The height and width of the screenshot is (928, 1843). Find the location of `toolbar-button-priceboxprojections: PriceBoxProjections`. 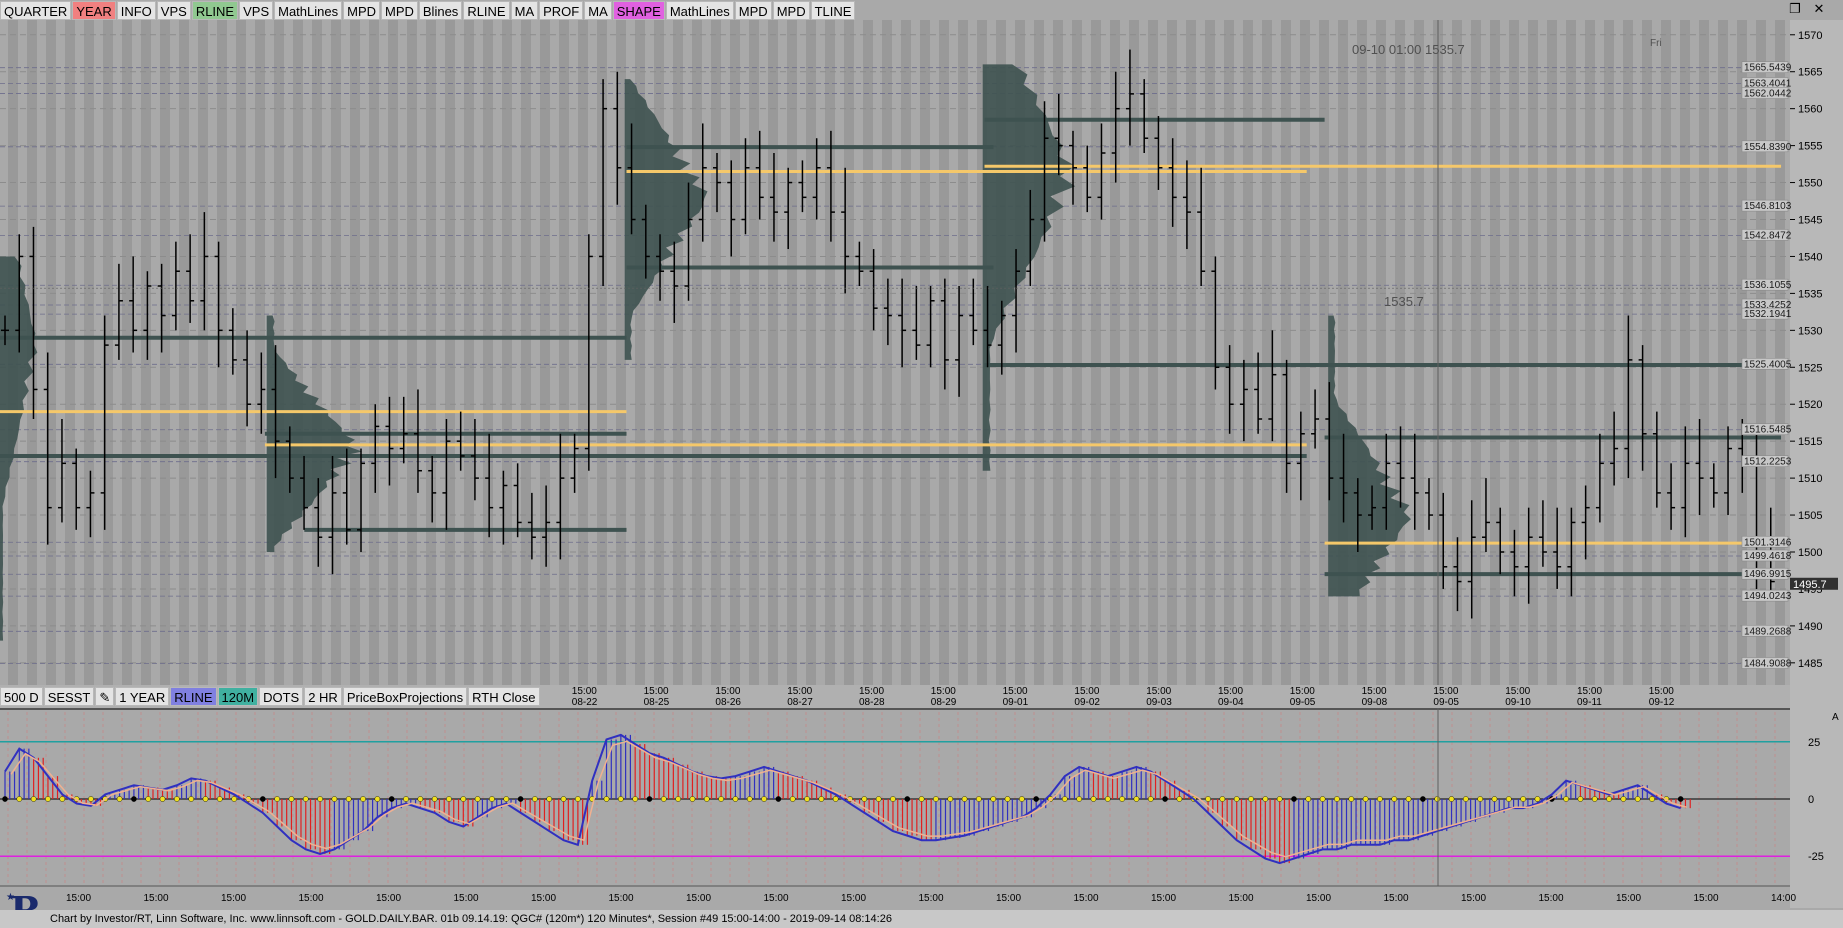

toolbar-button-priceboxprojections: PriceBoxProjections is located at coordinates (405, 696).